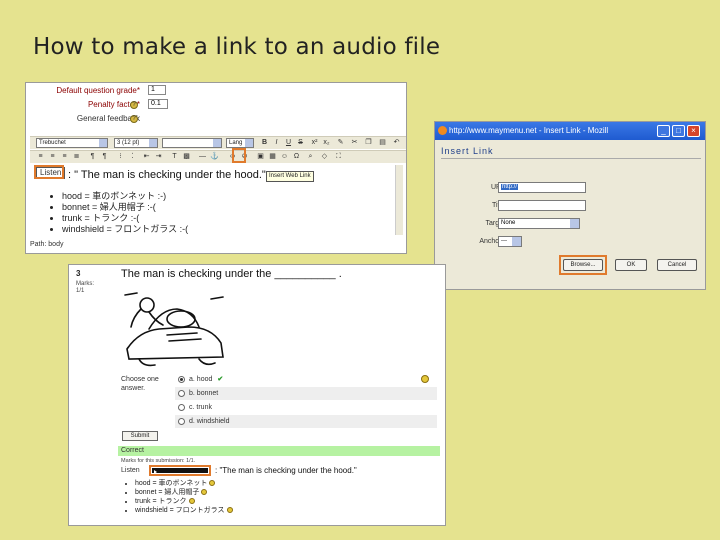 This screenshot has height=540, width=720. I want to click on penalty-factor-input: 0.1, so click(158, 104).